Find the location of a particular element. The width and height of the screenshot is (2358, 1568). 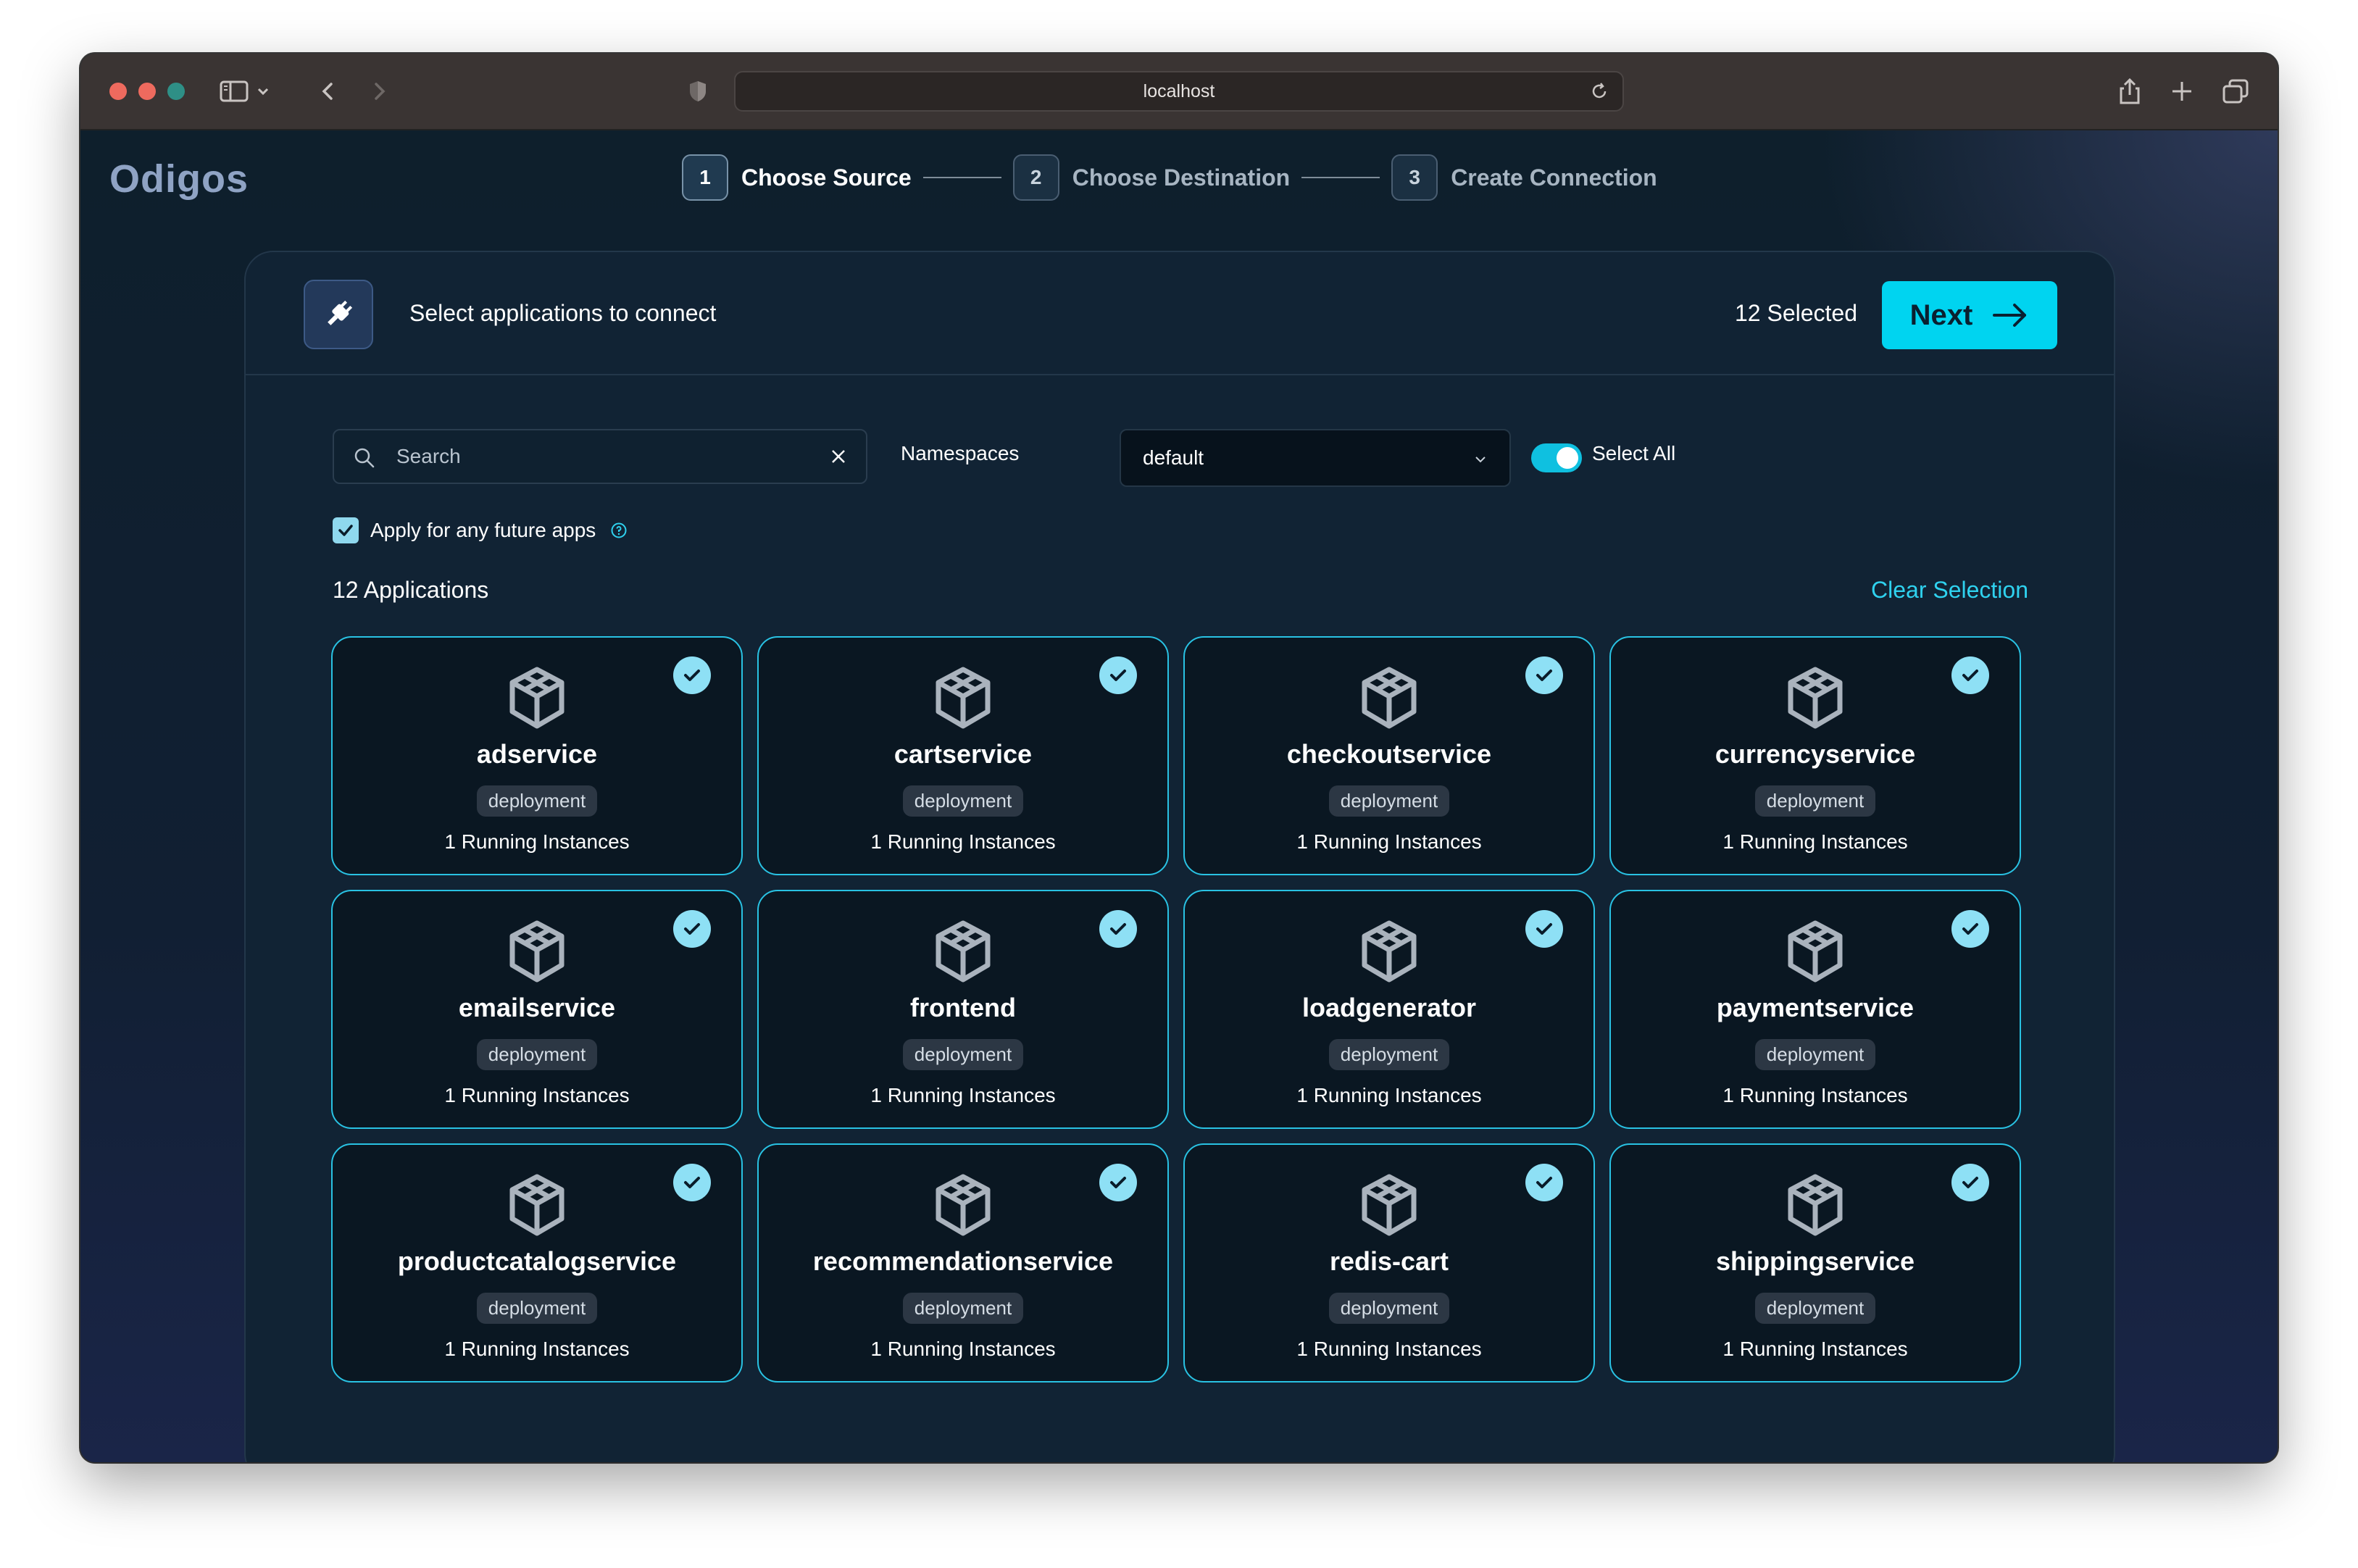

address-bar: localhost is located at coordinates (1179, 91).